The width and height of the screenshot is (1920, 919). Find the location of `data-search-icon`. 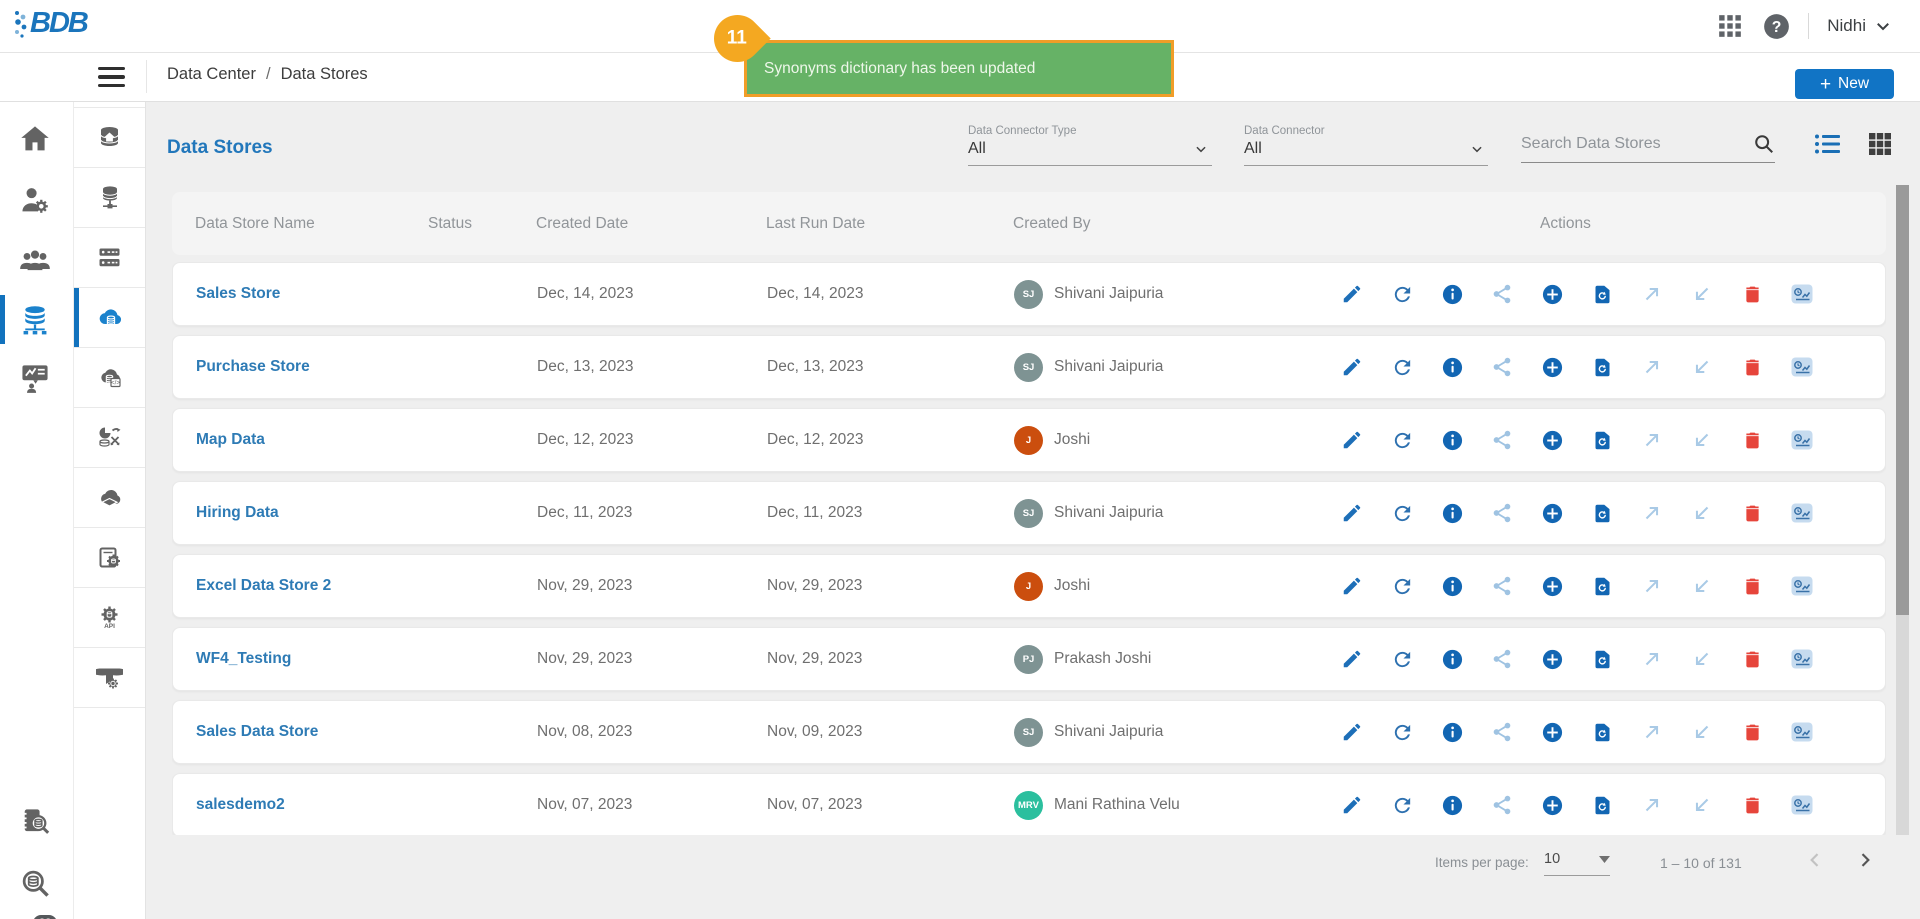

data-search-icon is located at coordinates (35, 883).